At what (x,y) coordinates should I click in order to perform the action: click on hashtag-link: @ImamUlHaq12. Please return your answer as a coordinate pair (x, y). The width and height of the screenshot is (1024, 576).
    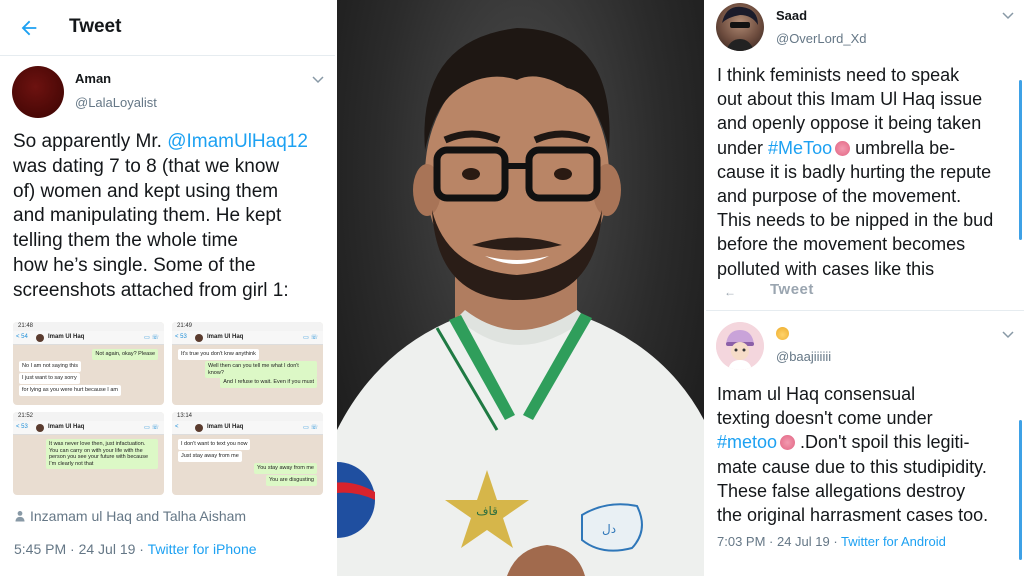
    Looking at the image, I should click on (237, 141).